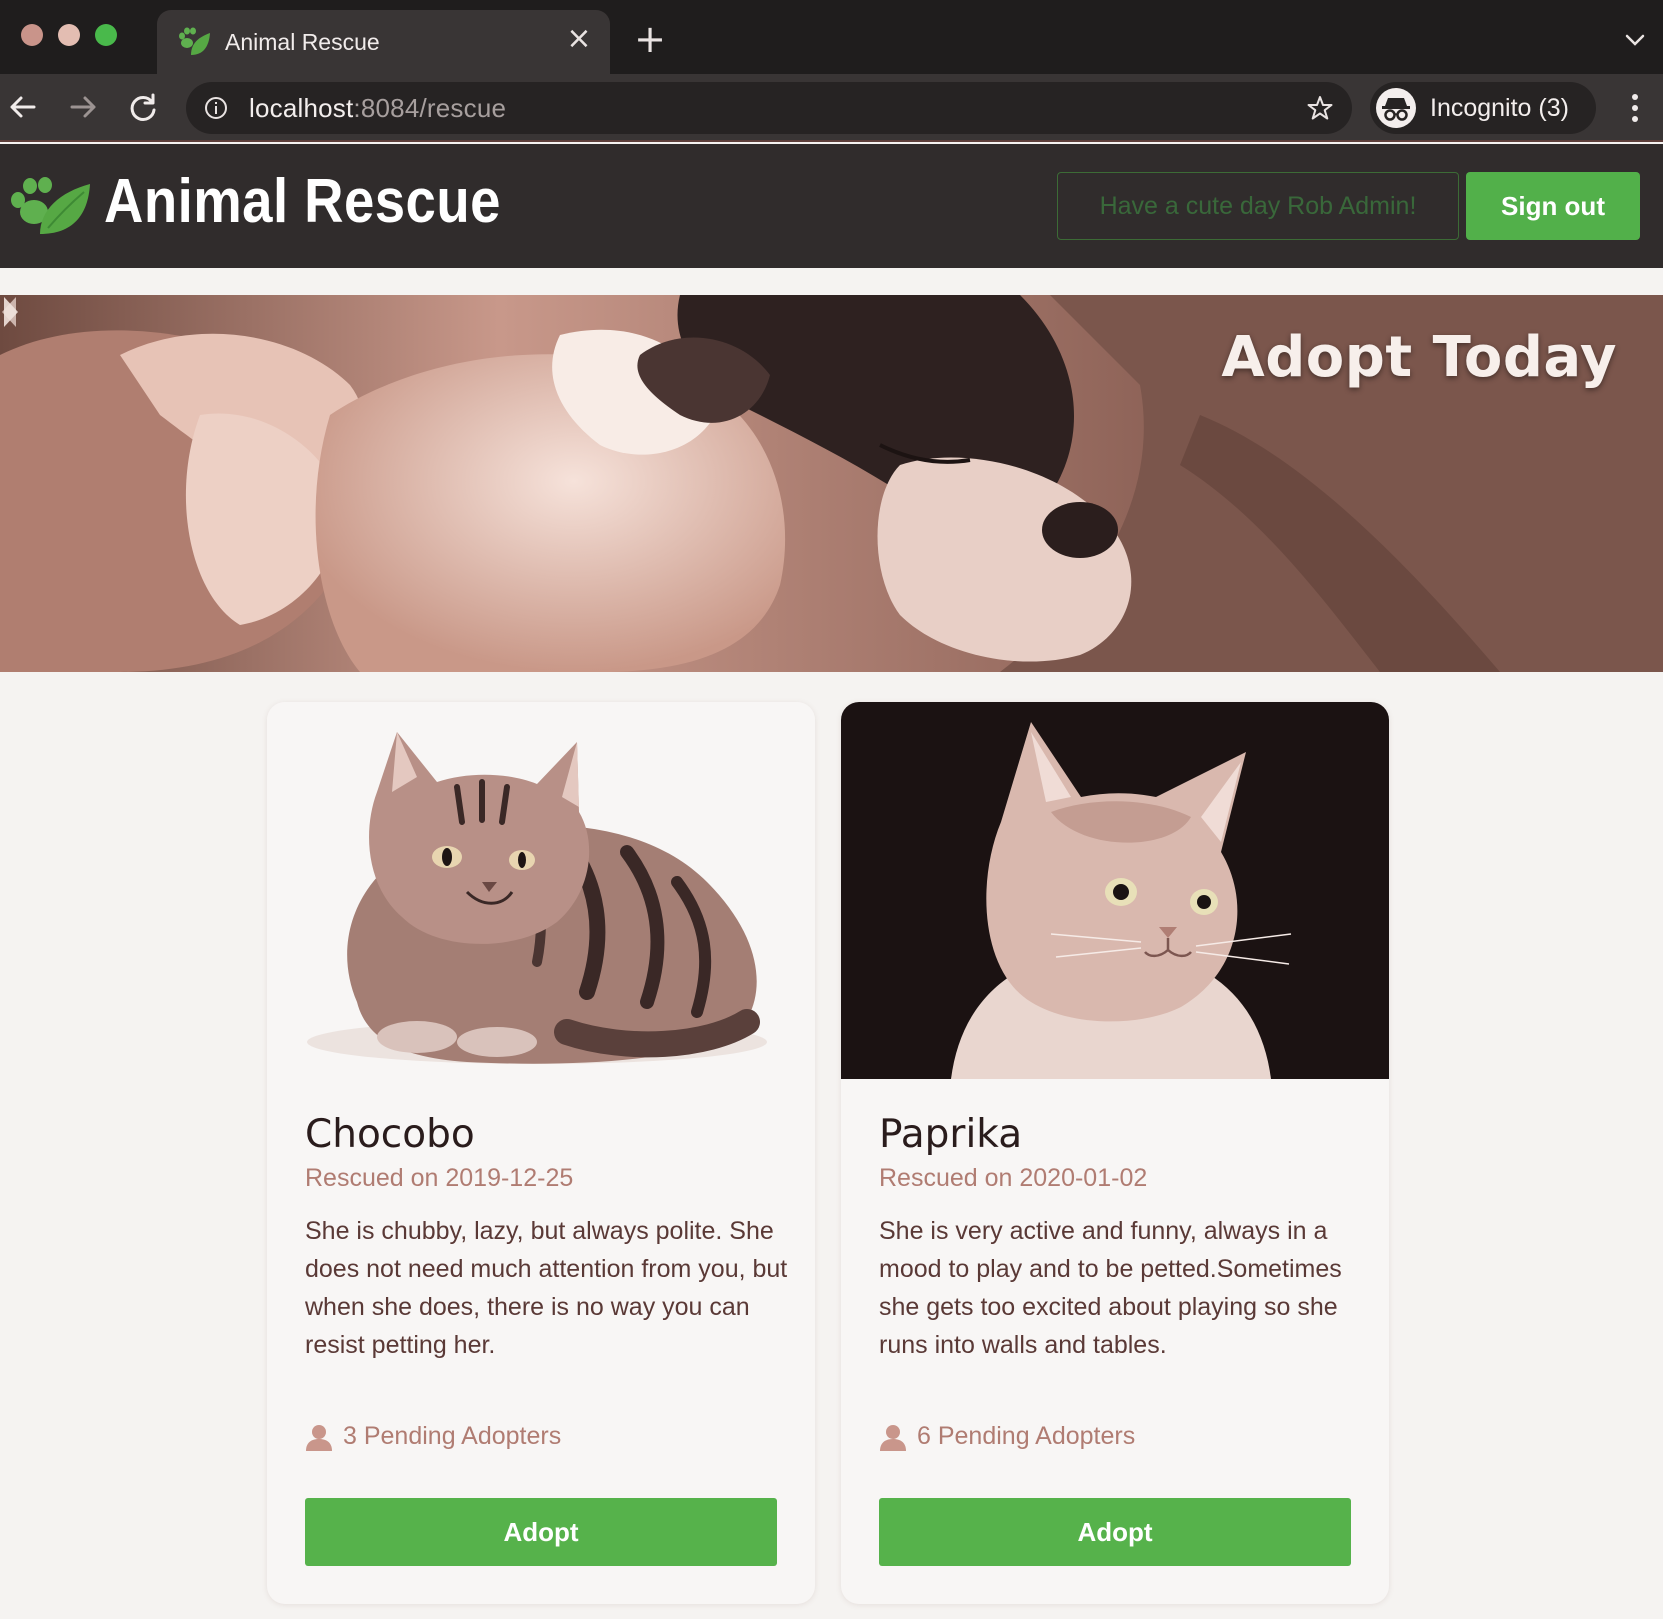 This screenshot has width=1663, height=1619. I want to click on browser-toolbar: localhost:8084/rescue Incognito (3), so click(831, 108).